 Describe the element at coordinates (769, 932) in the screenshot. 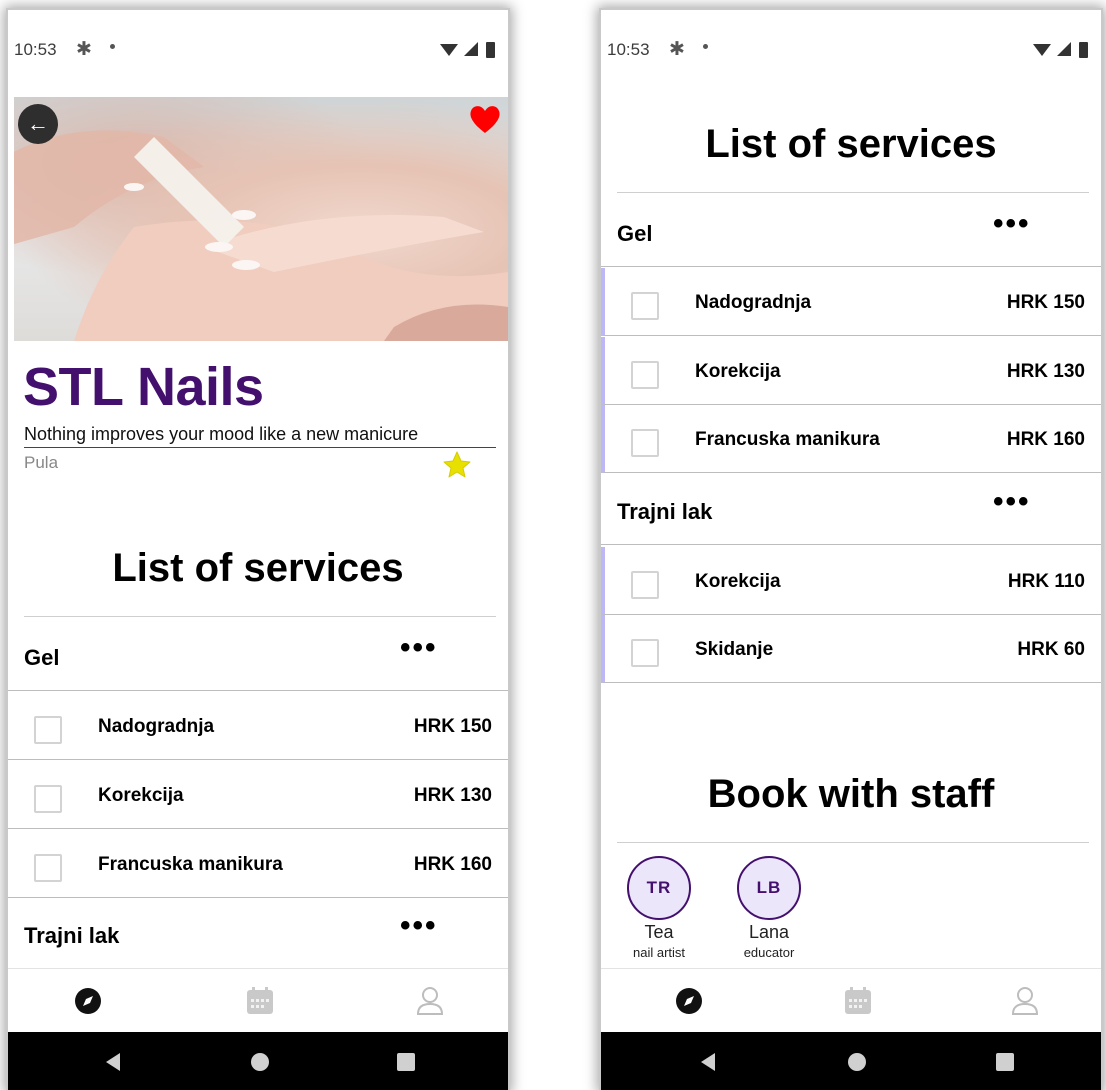

I see `staff-name: Lana` at that location.